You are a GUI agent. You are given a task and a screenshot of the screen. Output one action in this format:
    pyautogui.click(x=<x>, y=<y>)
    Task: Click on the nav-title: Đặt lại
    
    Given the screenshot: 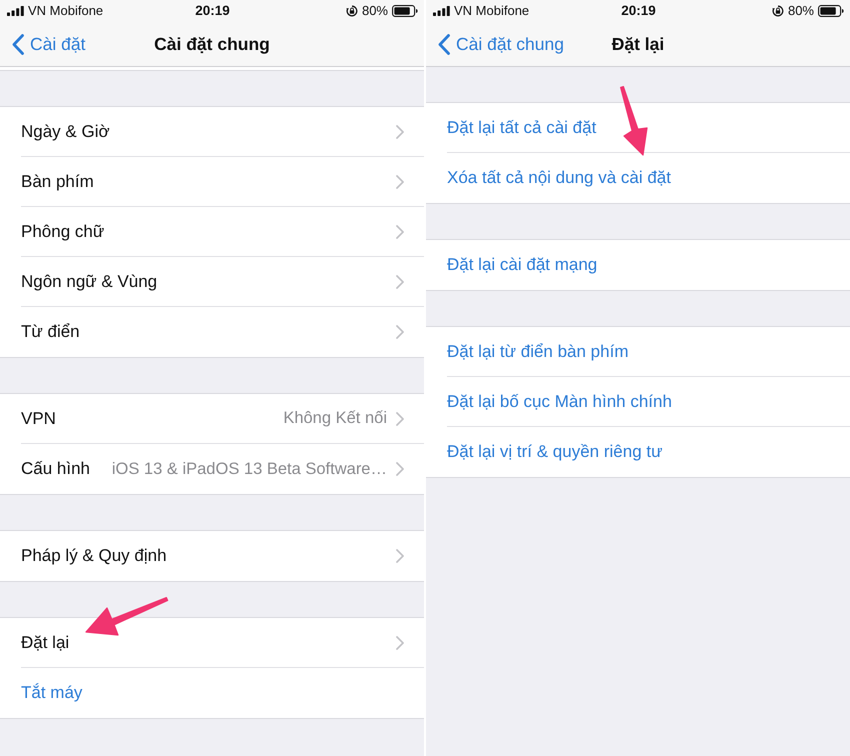 What is the action you would take?
    pyautogui.click(x=638, y=44)
    